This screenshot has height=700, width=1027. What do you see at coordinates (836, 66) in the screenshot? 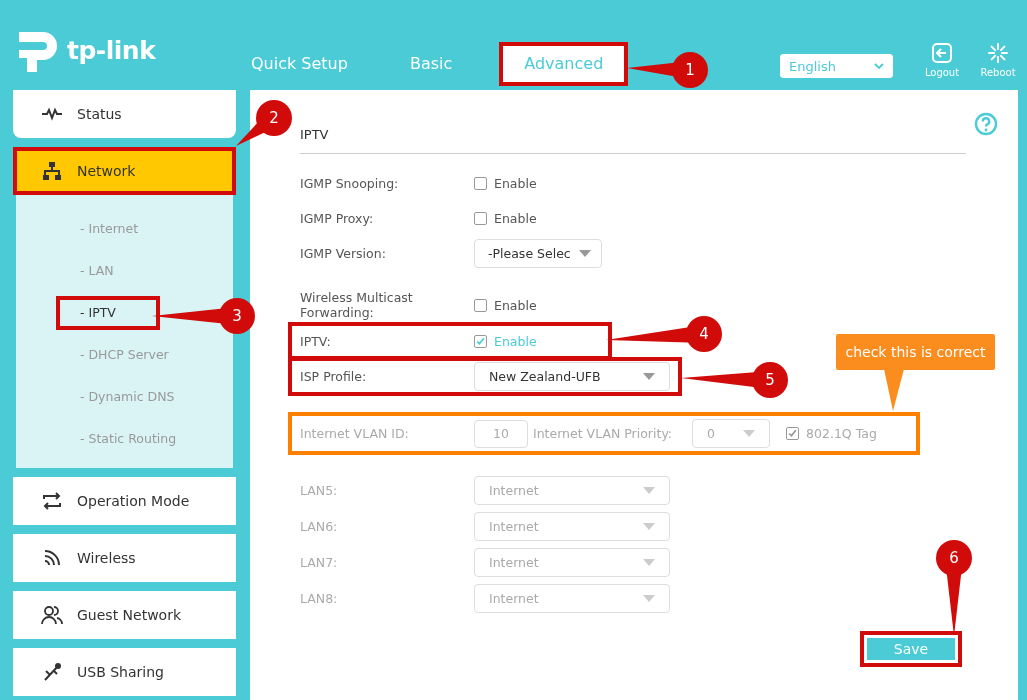
I see `language-select: English` at bounding box center [836, 66].